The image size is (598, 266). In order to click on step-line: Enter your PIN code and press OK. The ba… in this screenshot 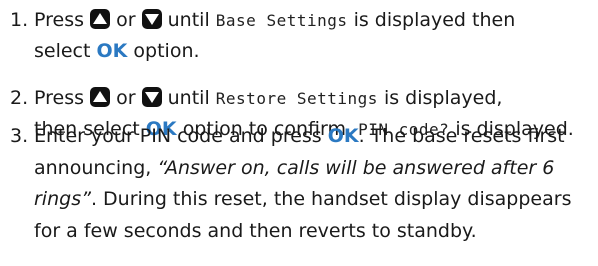, I will do `click(312, 137)`.